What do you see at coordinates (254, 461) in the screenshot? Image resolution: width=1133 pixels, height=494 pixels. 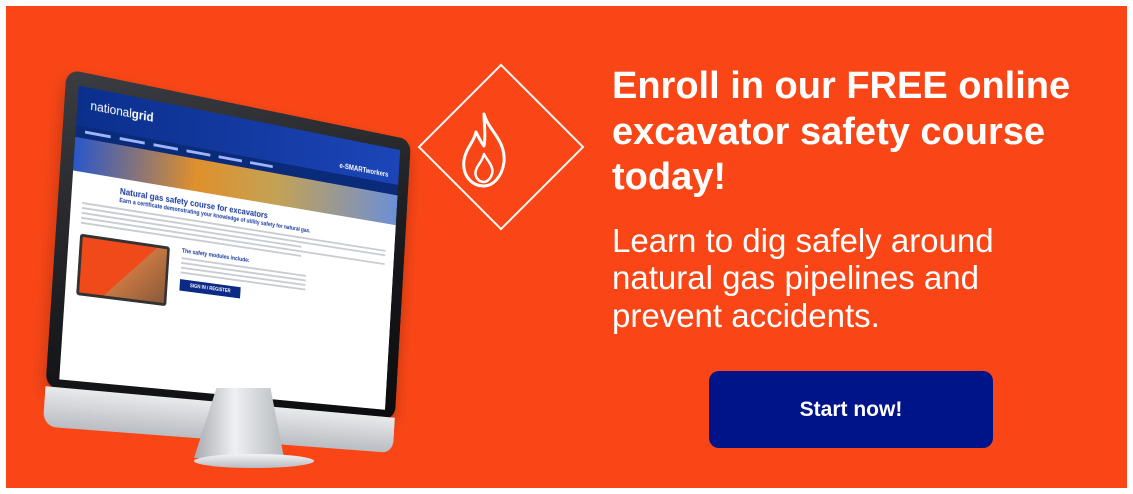 I see `monitor-base` at bounding box center [254, 461].